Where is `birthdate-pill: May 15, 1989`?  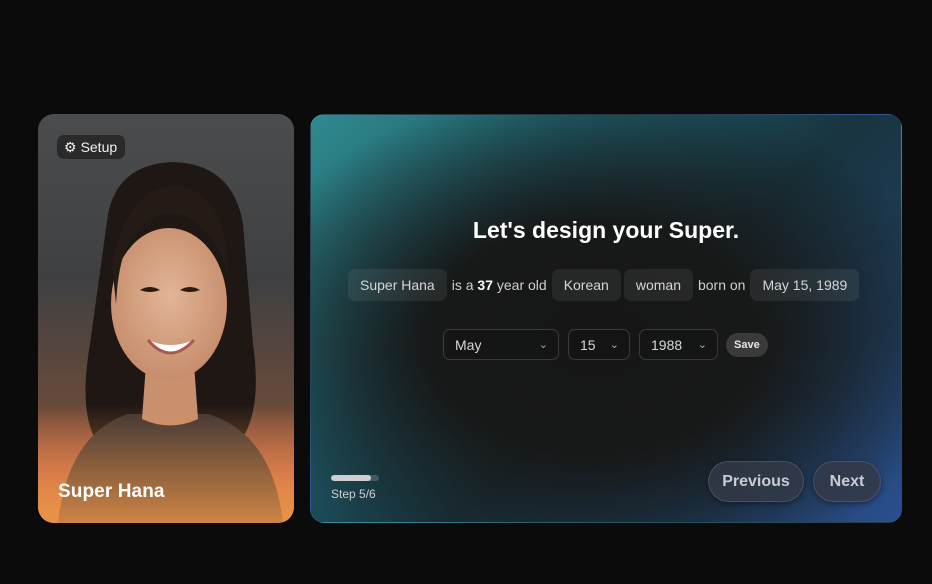 birthdate-pill: May 15, 1989 is located at coordinates (805, 285).